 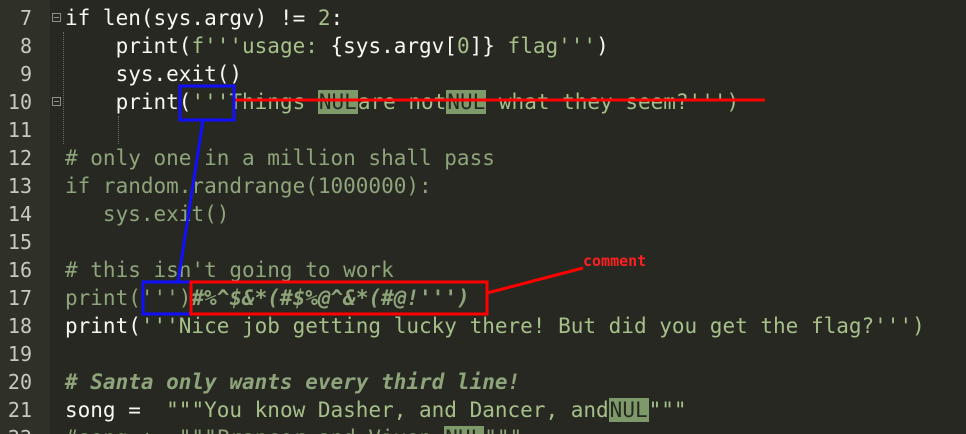 I want to click on comment-annotation-label: comment, so click(x=615, y=261).